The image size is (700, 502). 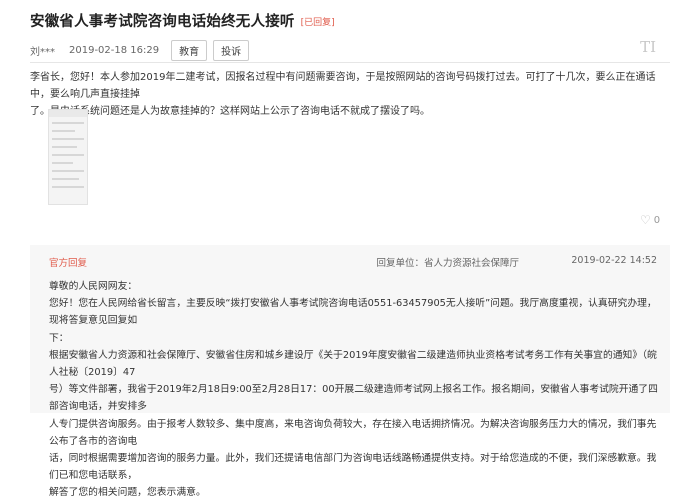 I want to click on like-button: ♡ 0, so click(x=650, y=220).